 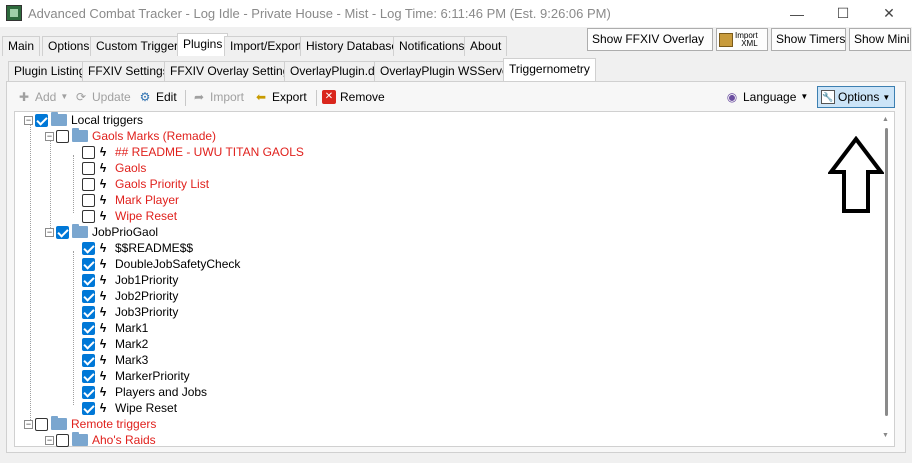 I want to click on edit-label: Edit, so click(x=166, y=97).